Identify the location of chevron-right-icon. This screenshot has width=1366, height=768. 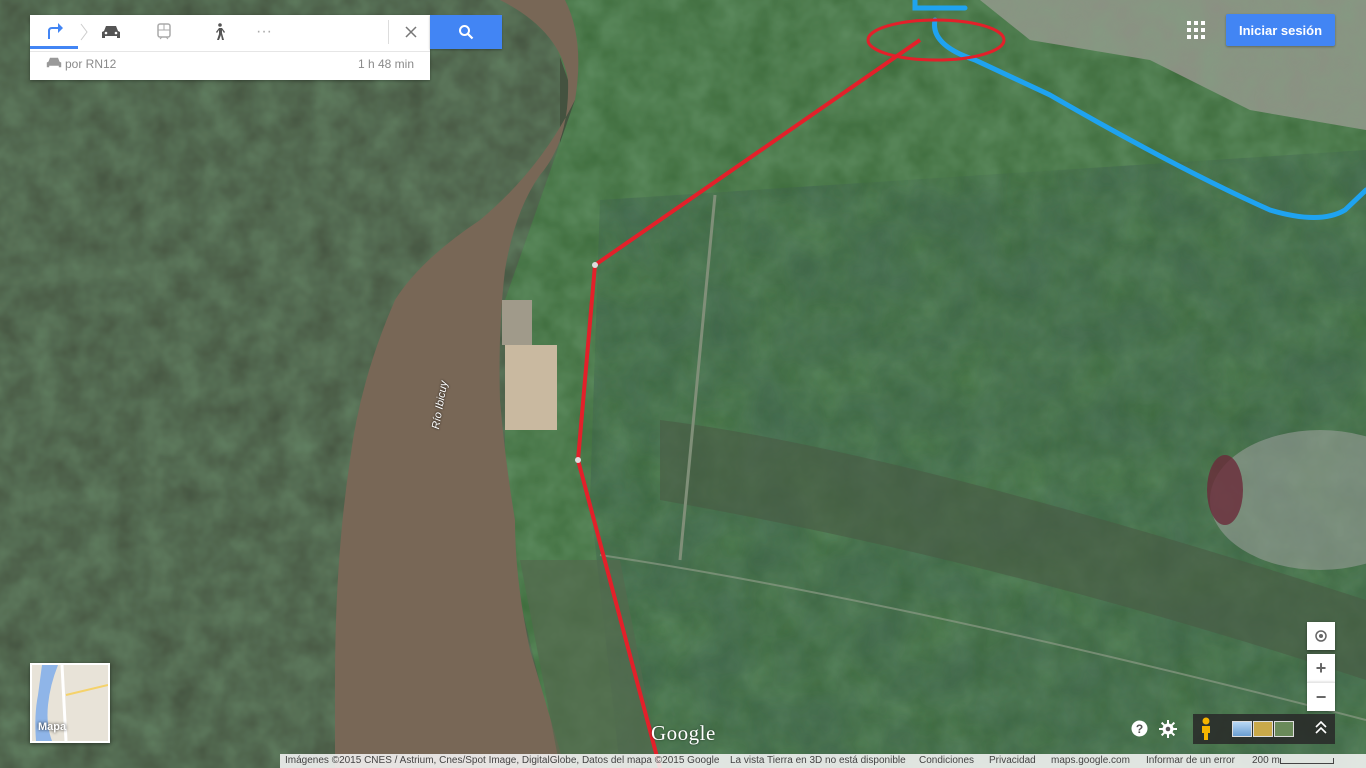
(84, 32).